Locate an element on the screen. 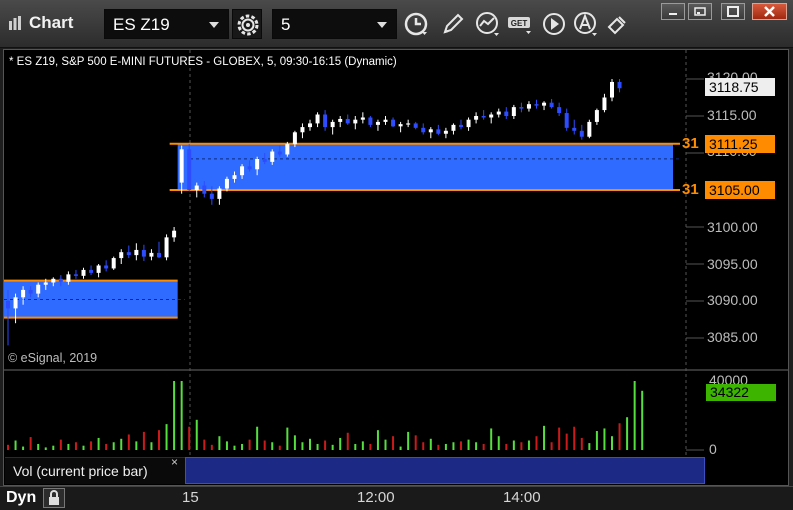 Image resolution: width=793 pixels, height=510 pixels. price-axis-label: 3090.00 is located at coordinates (732, 300).